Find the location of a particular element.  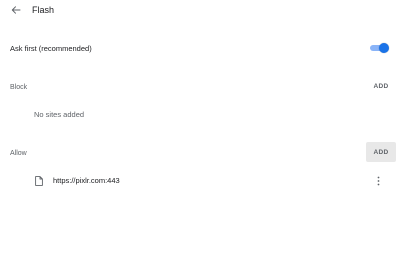

site-more-button is located at coordinates (378, 181).